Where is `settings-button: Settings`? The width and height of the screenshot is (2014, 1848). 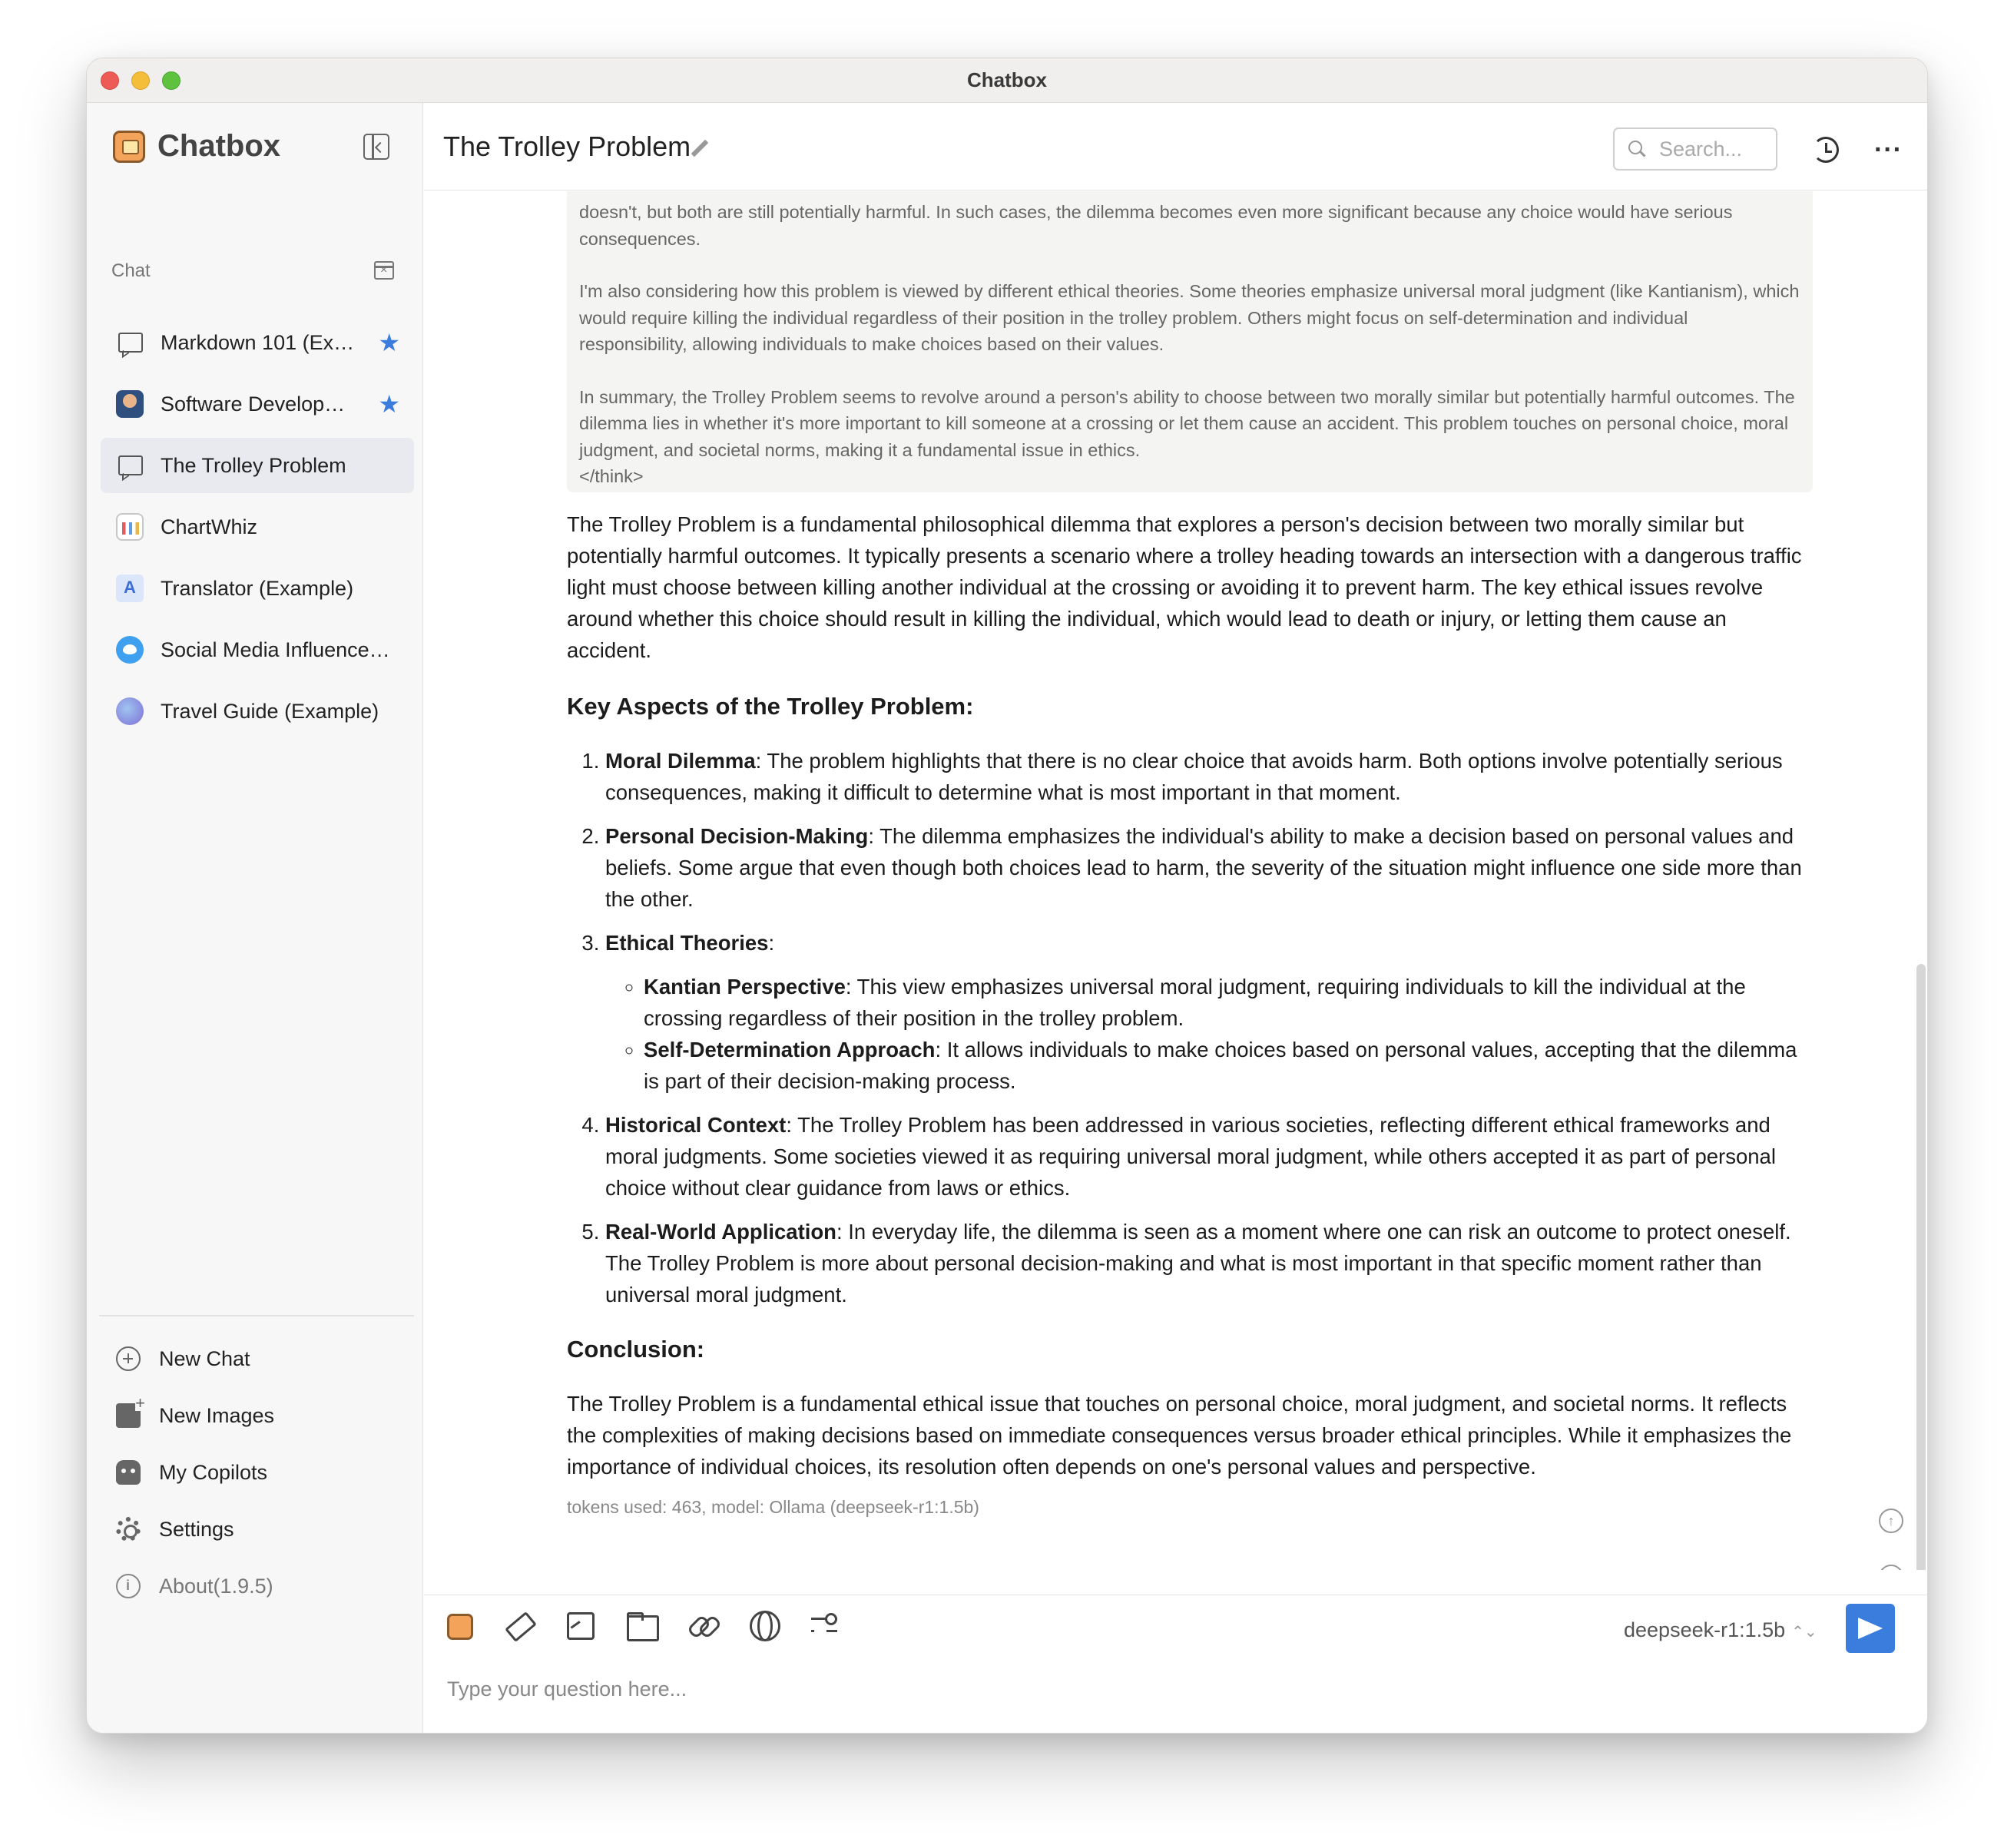 settings-button: Settings is located at coordinates (257, 1529).